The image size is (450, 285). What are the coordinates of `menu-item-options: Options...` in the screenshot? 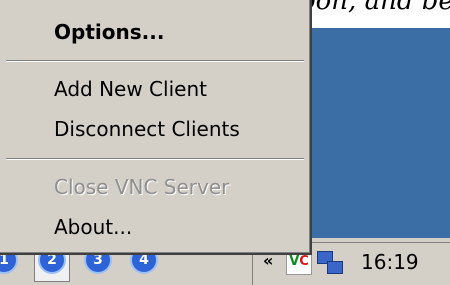 It's located at (109, 32).